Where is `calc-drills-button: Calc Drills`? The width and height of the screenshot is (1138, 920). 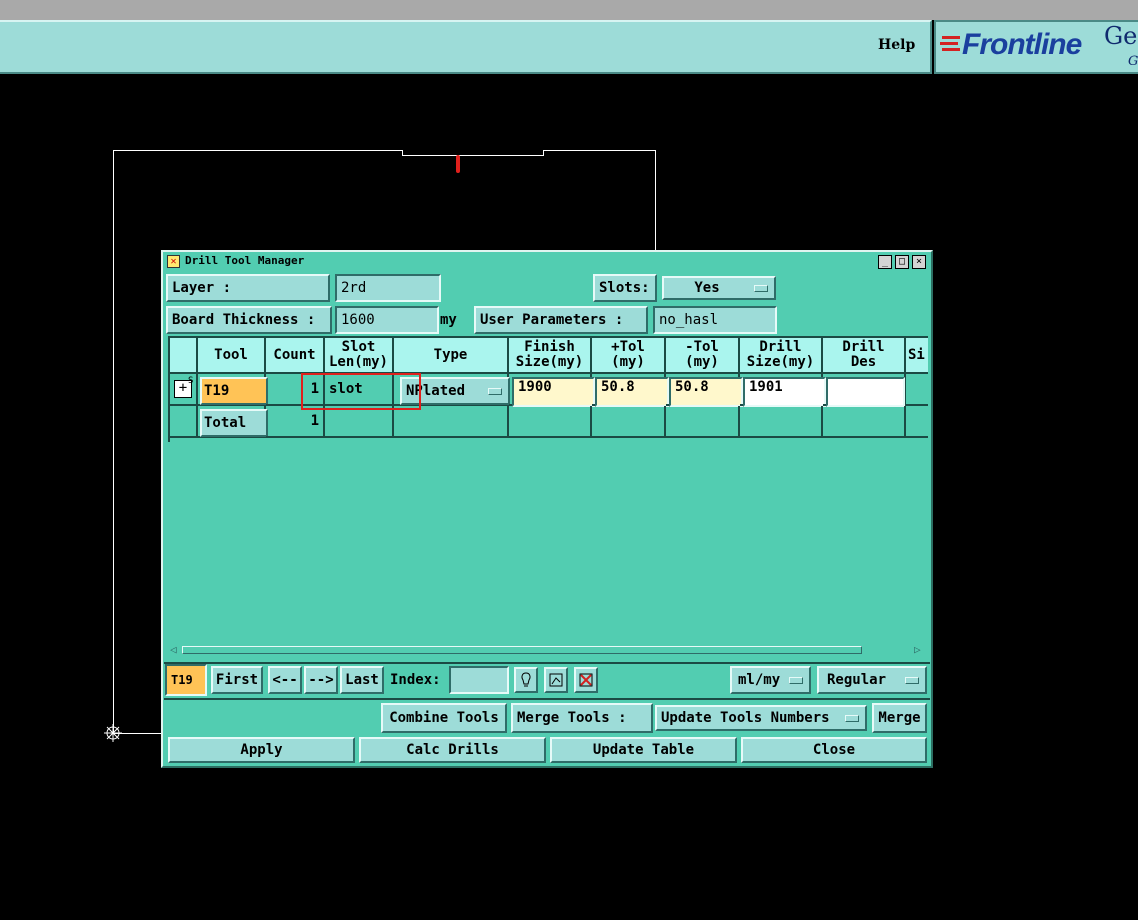
calc-drills-button: Calc Drills is located at coordinates (452, 750).